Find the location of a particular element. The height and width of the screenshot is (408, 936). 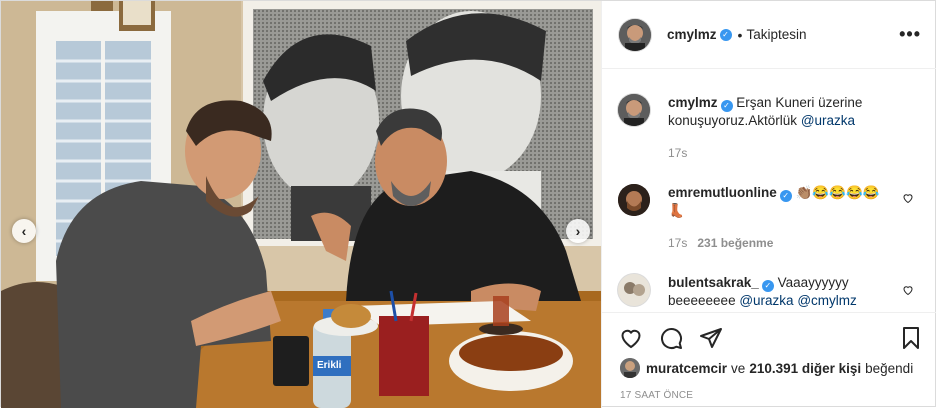

boot-emoji-icon: 👢 is located at coordinates (676, 210).